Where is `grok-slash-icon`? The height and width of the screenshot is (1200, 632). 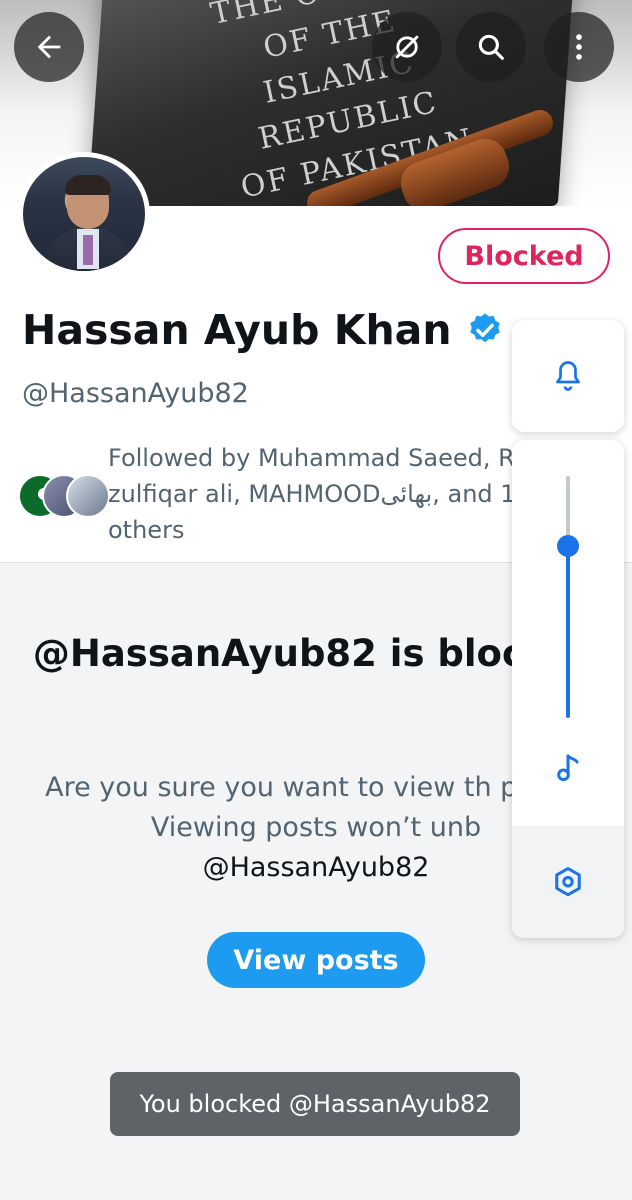 grok-slash-icon is located at coordinates (407, 47).